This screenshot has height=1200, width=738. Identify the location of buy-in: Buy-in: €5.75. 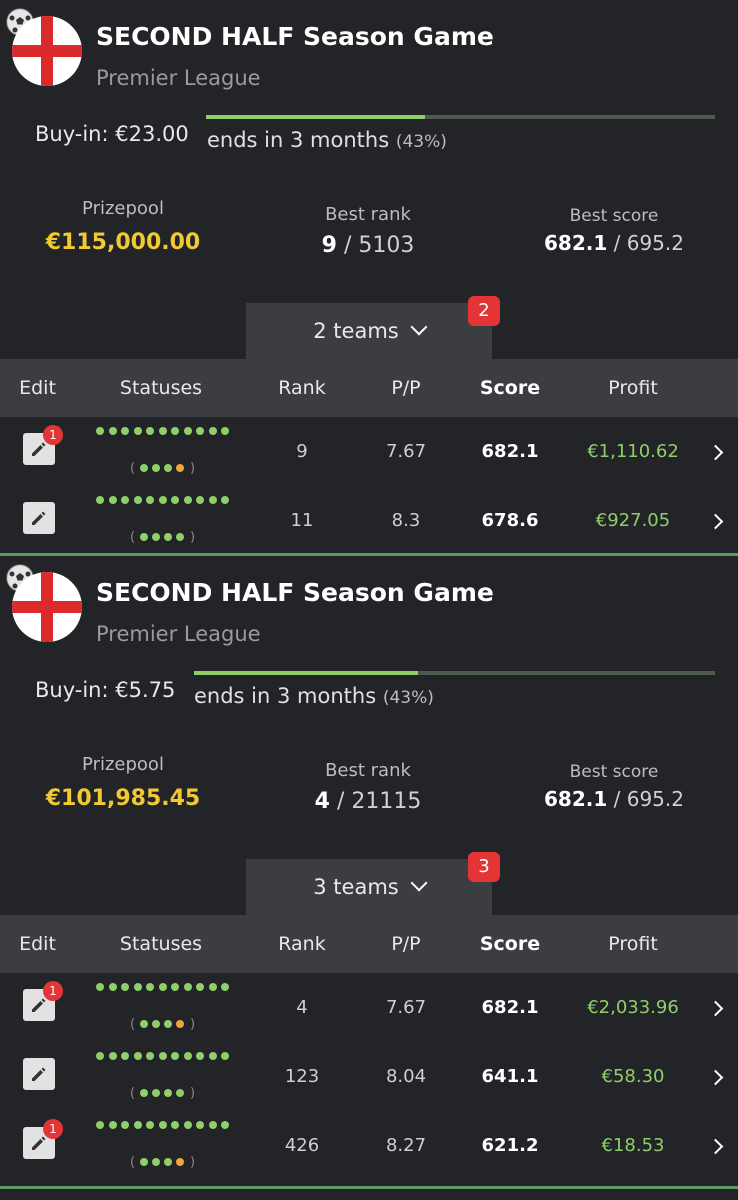
(105, 690).